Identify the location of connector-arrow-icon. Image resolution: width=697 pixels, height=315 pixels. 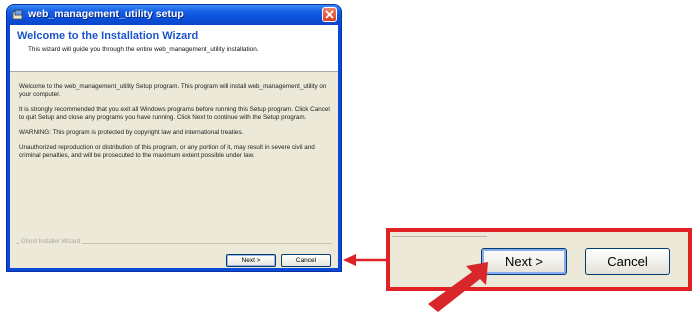
(364, 260).